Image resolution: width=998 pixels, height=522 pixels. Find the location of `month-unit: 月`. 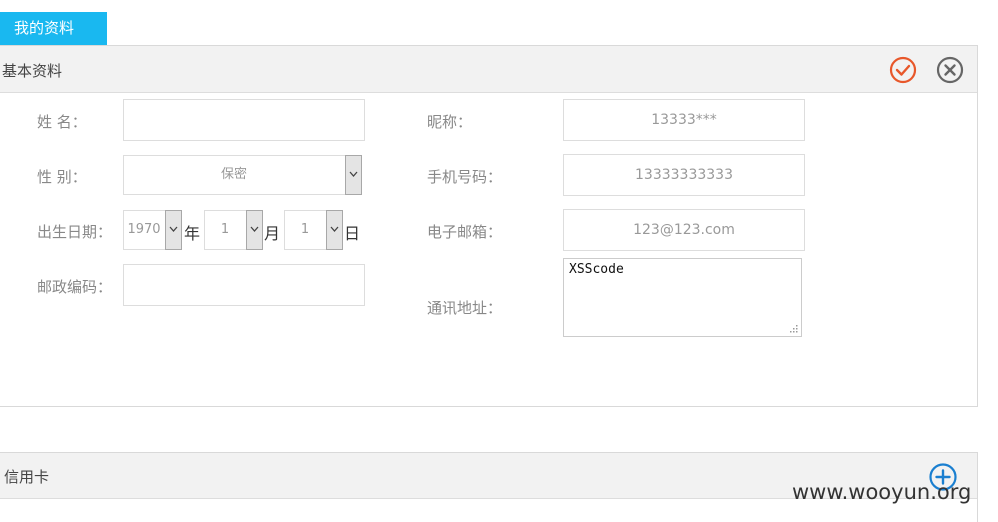

month-unit: 月 is located at coordinates (272, 233).